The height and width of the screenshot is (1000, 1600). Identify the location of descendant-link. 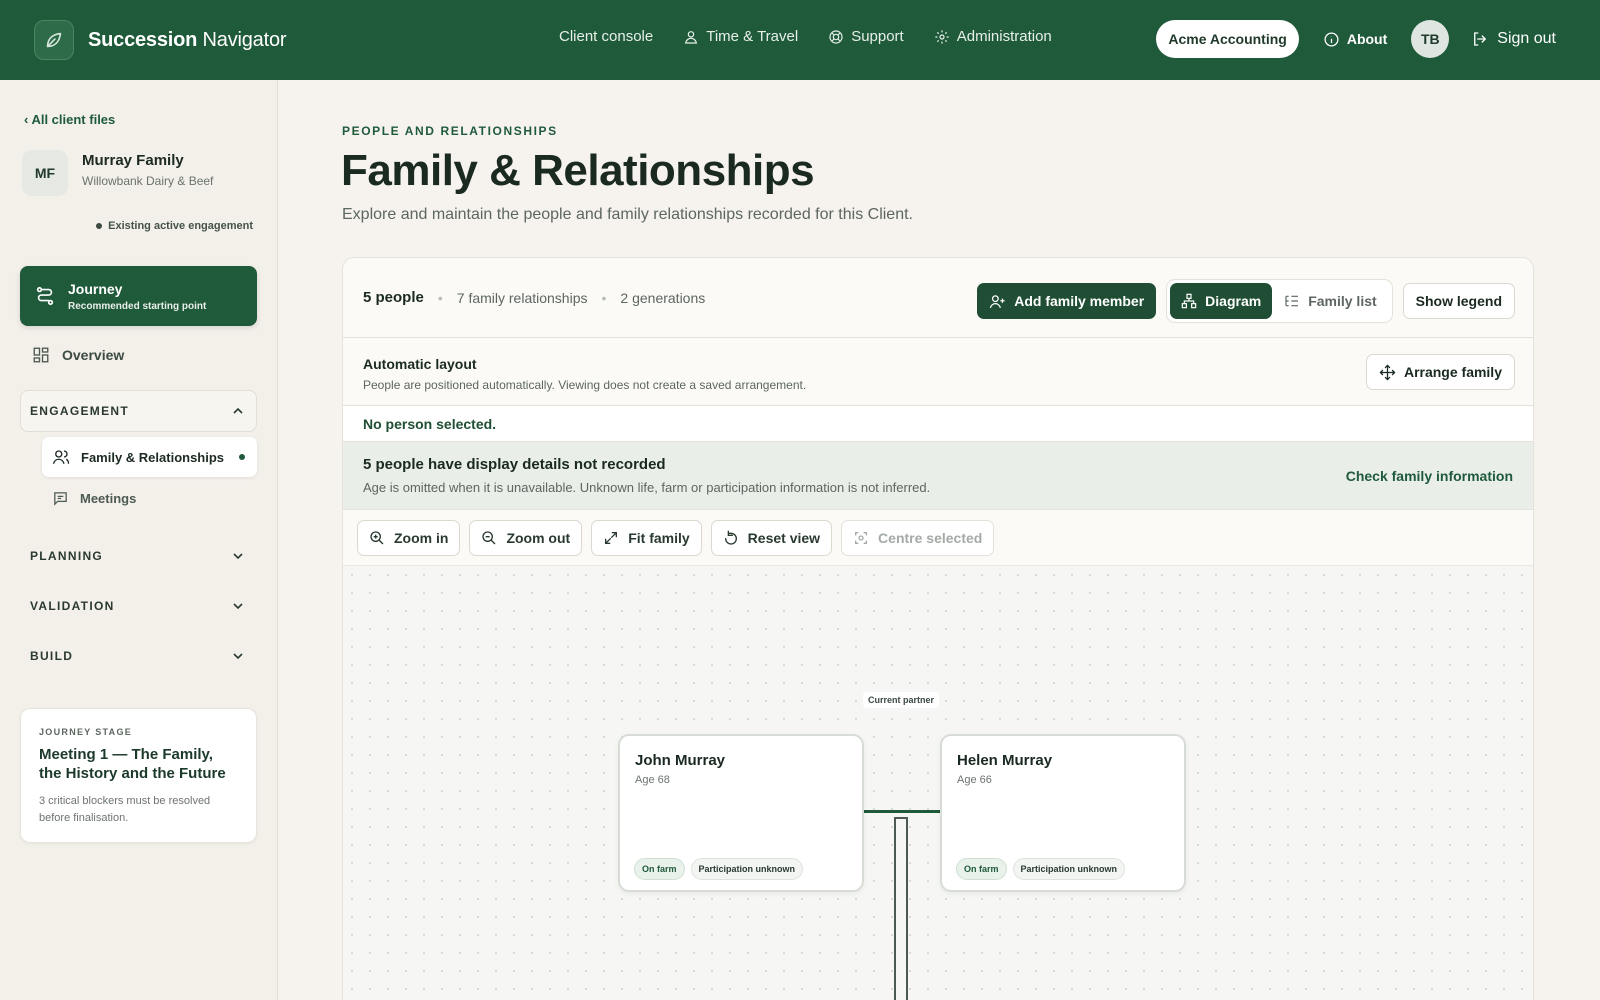
(901, 908).